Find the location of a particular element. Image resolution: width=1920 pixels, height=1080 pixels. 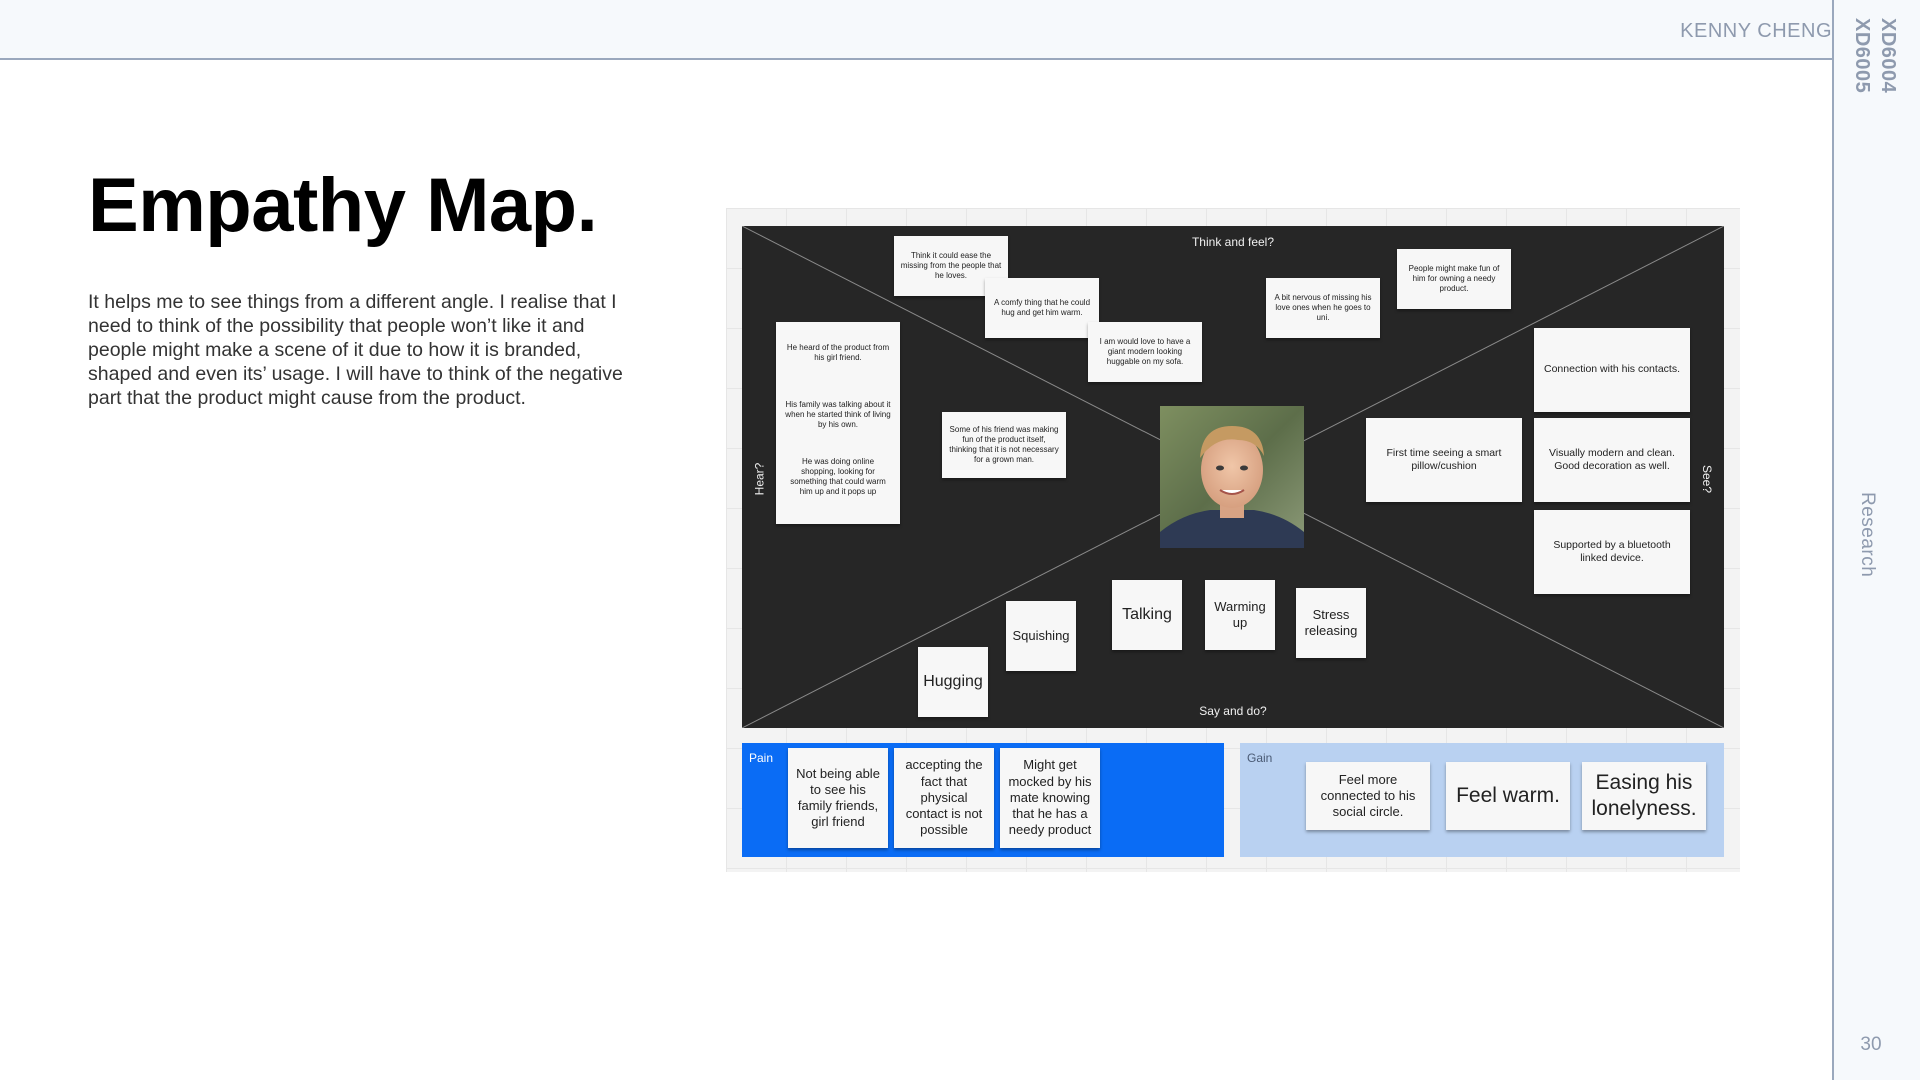

say-do-label: Say and do? is located at coordinates (1233, 711).